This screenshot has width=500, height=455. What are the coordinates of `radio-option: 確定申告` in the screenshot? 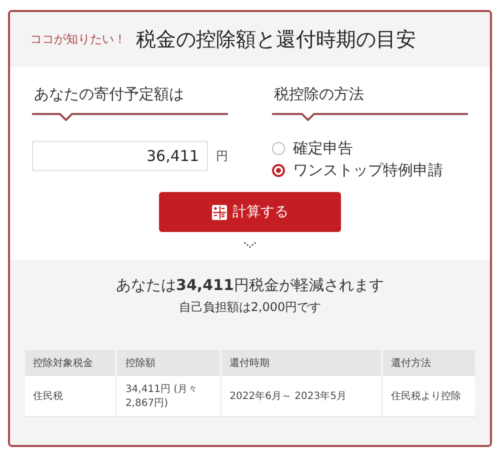 It's located at (370, 148).